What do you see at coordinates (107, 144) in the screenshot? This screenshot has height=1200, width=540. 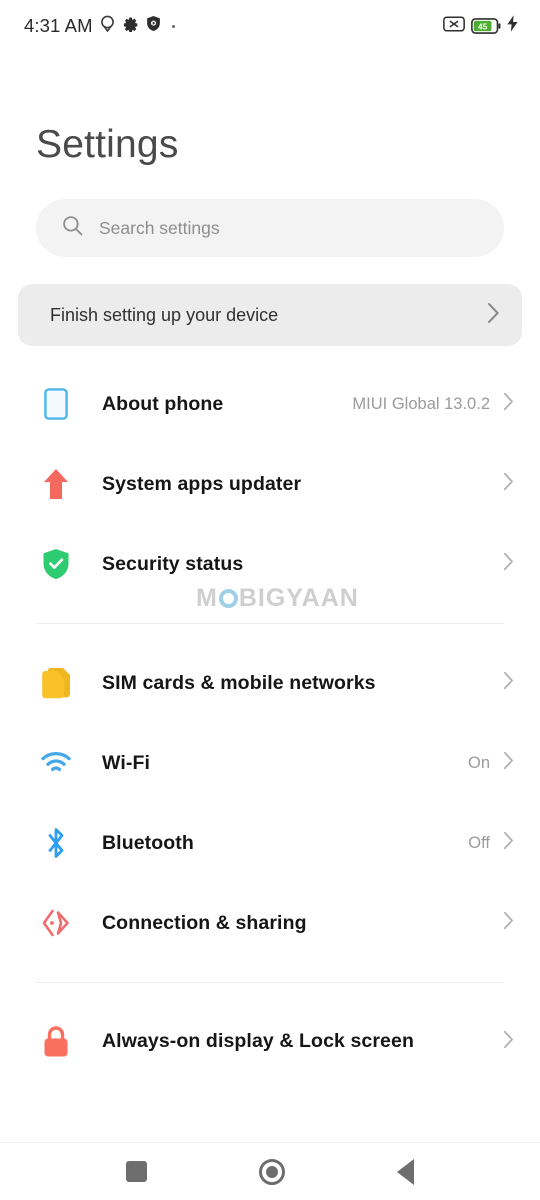 I see `page-title: Settings` at bounding box center [107, 144].